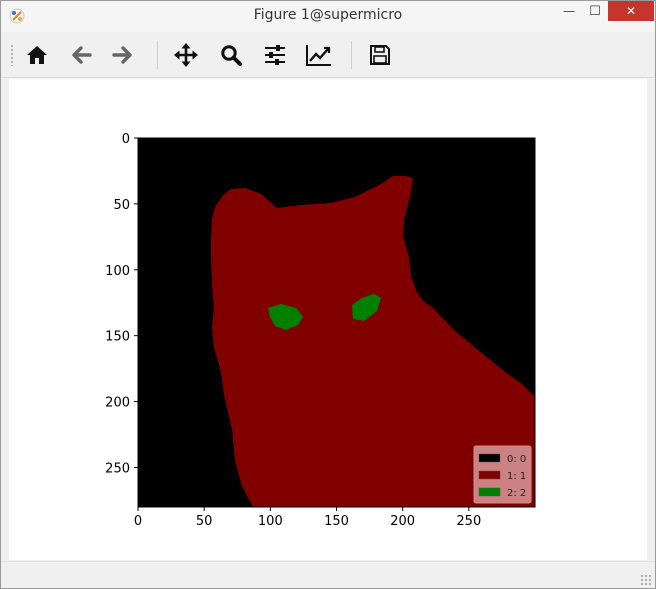 The width and height of the screenshot is (656, 589). I want to click on y-tick-label: 50, so click(121, 205).